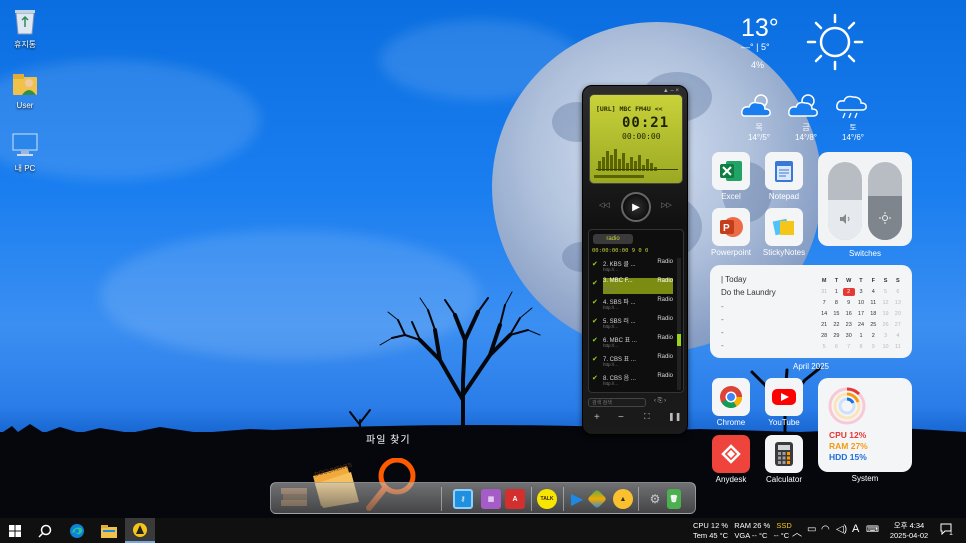 Image resolution: width=966 pixels, height=543 pixels. Describe the element at coordinates (845, 201) in the screenshot. I see `volume-switch` at that location.